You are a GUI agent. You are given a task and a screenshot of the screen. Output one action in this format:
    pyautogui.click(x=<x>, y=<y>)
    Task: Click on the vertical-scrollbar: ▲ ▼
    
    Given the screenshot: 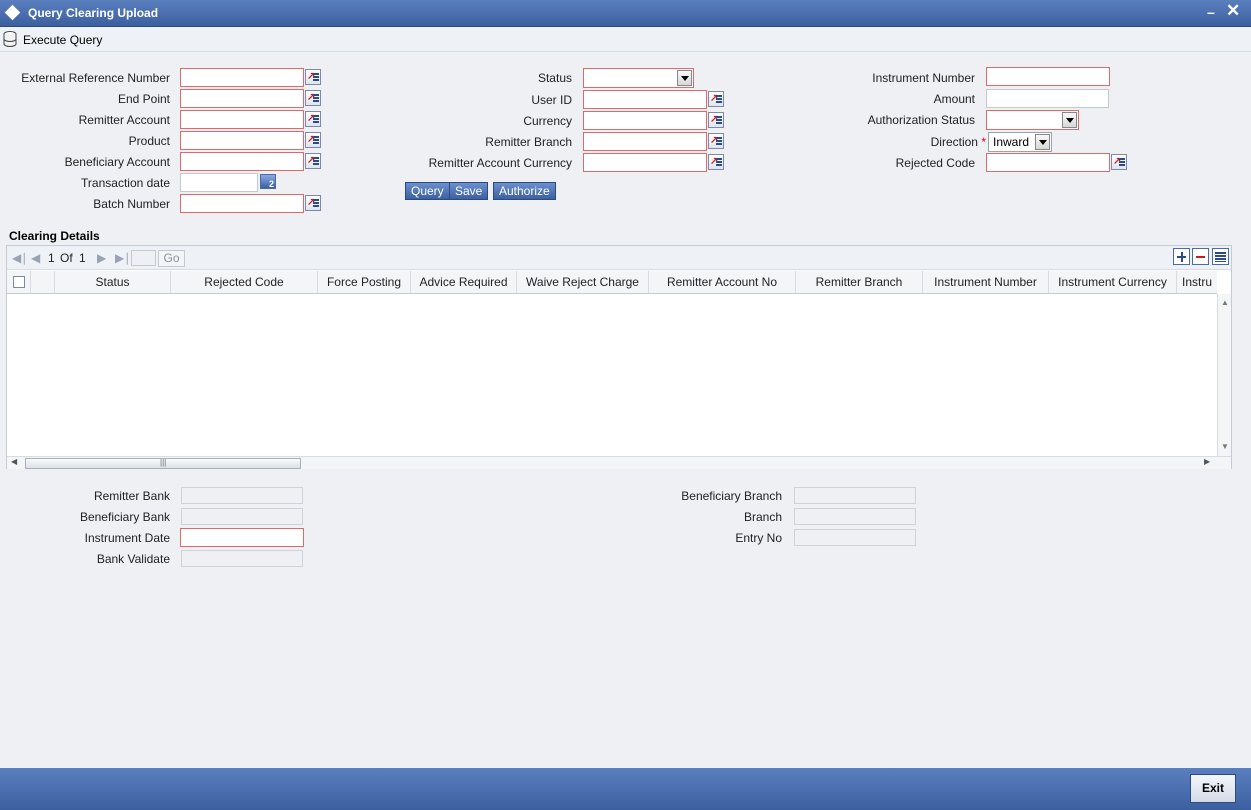 What is the action you would take?
    pyautogui.click(x=1224, y=375)
    